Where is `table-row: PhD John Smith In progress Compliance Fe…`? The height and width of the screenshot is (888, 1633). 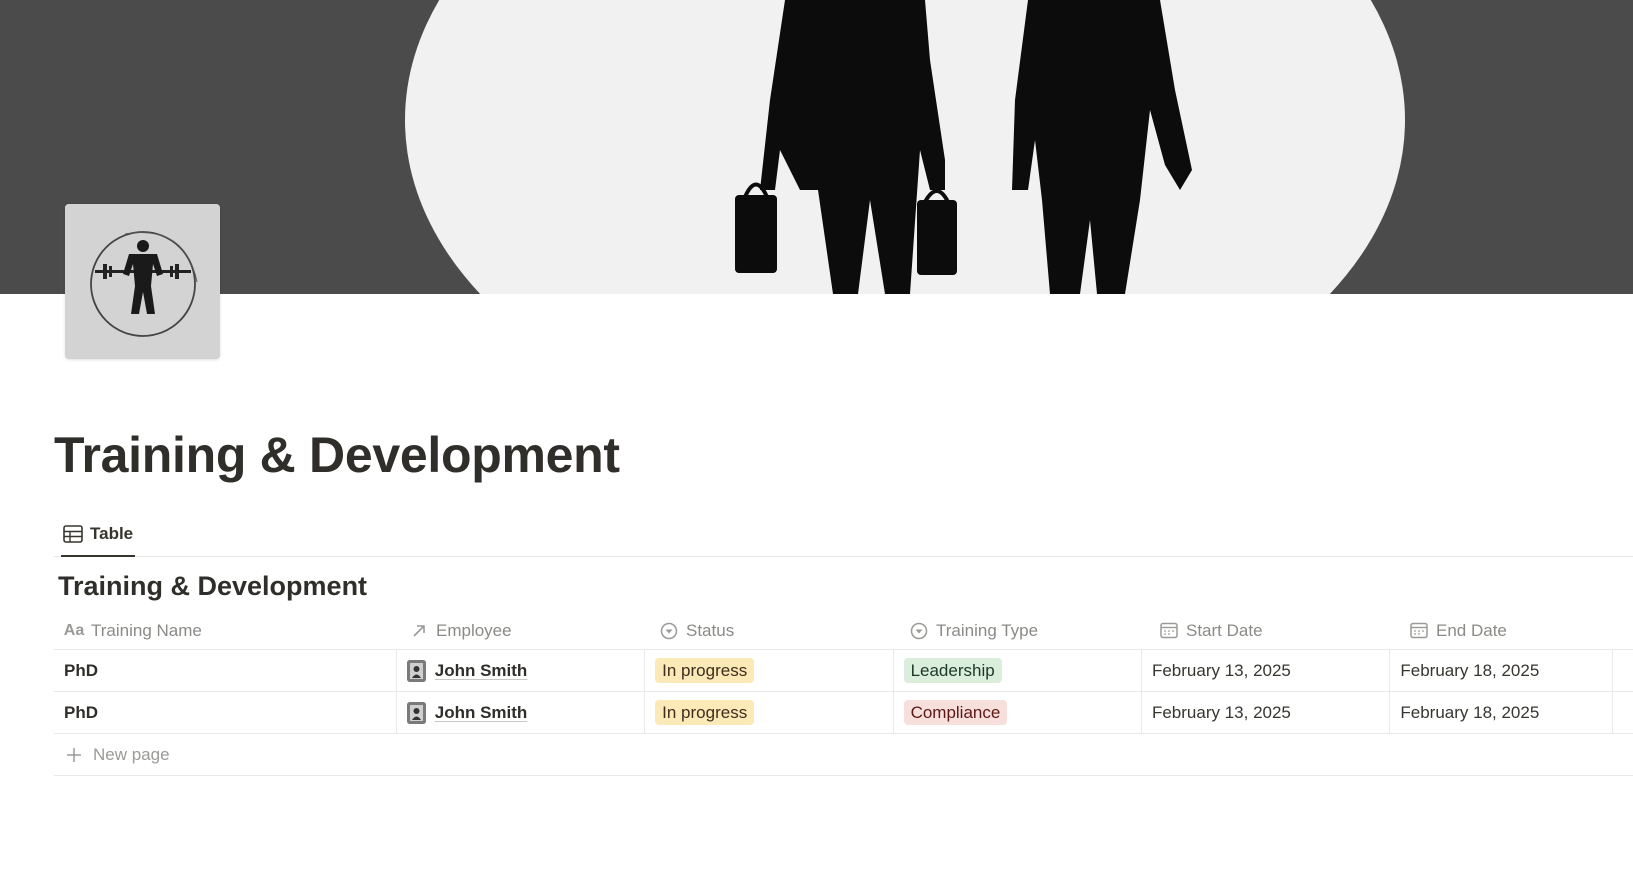
table-row: PhD John Smith In progress Compliance Fe… is located at coordinates (843, 713).